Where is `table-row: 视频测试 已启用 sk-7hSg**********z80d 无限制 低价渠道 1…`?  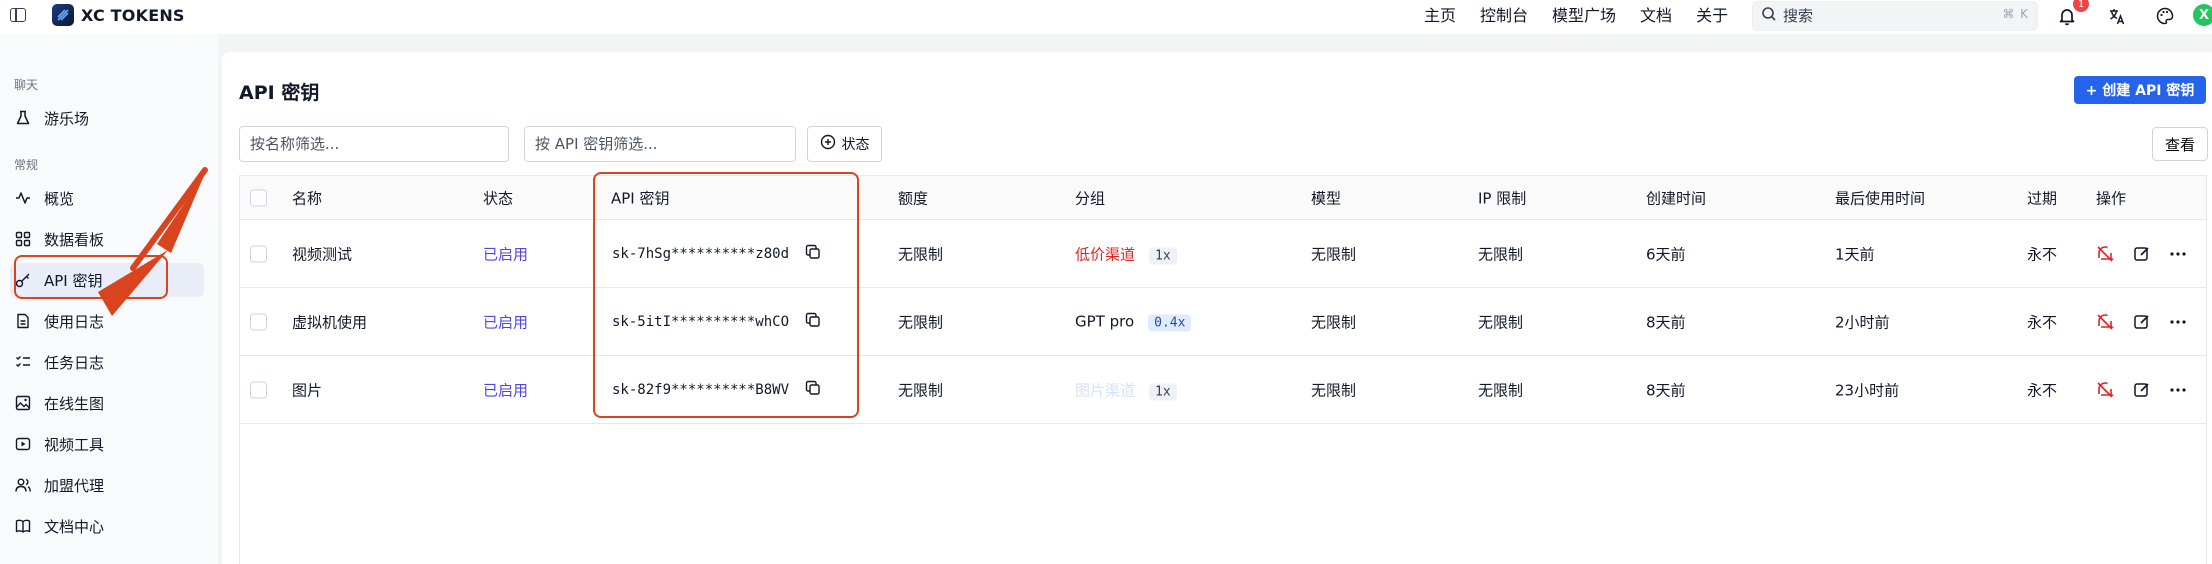
table-row: 视频测试 已启用 sk-7hSg**********z80d 无限制 低价渠道 1… is located at coordinates (1223, 254).